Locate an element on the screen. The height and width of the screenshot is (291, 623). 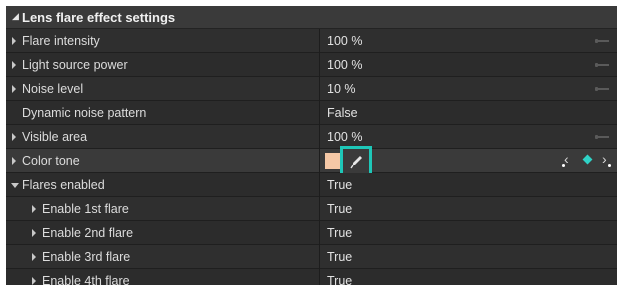
property-row-enable-4th-flare: Enable 4th flare True is located at coordinates (311, 277).